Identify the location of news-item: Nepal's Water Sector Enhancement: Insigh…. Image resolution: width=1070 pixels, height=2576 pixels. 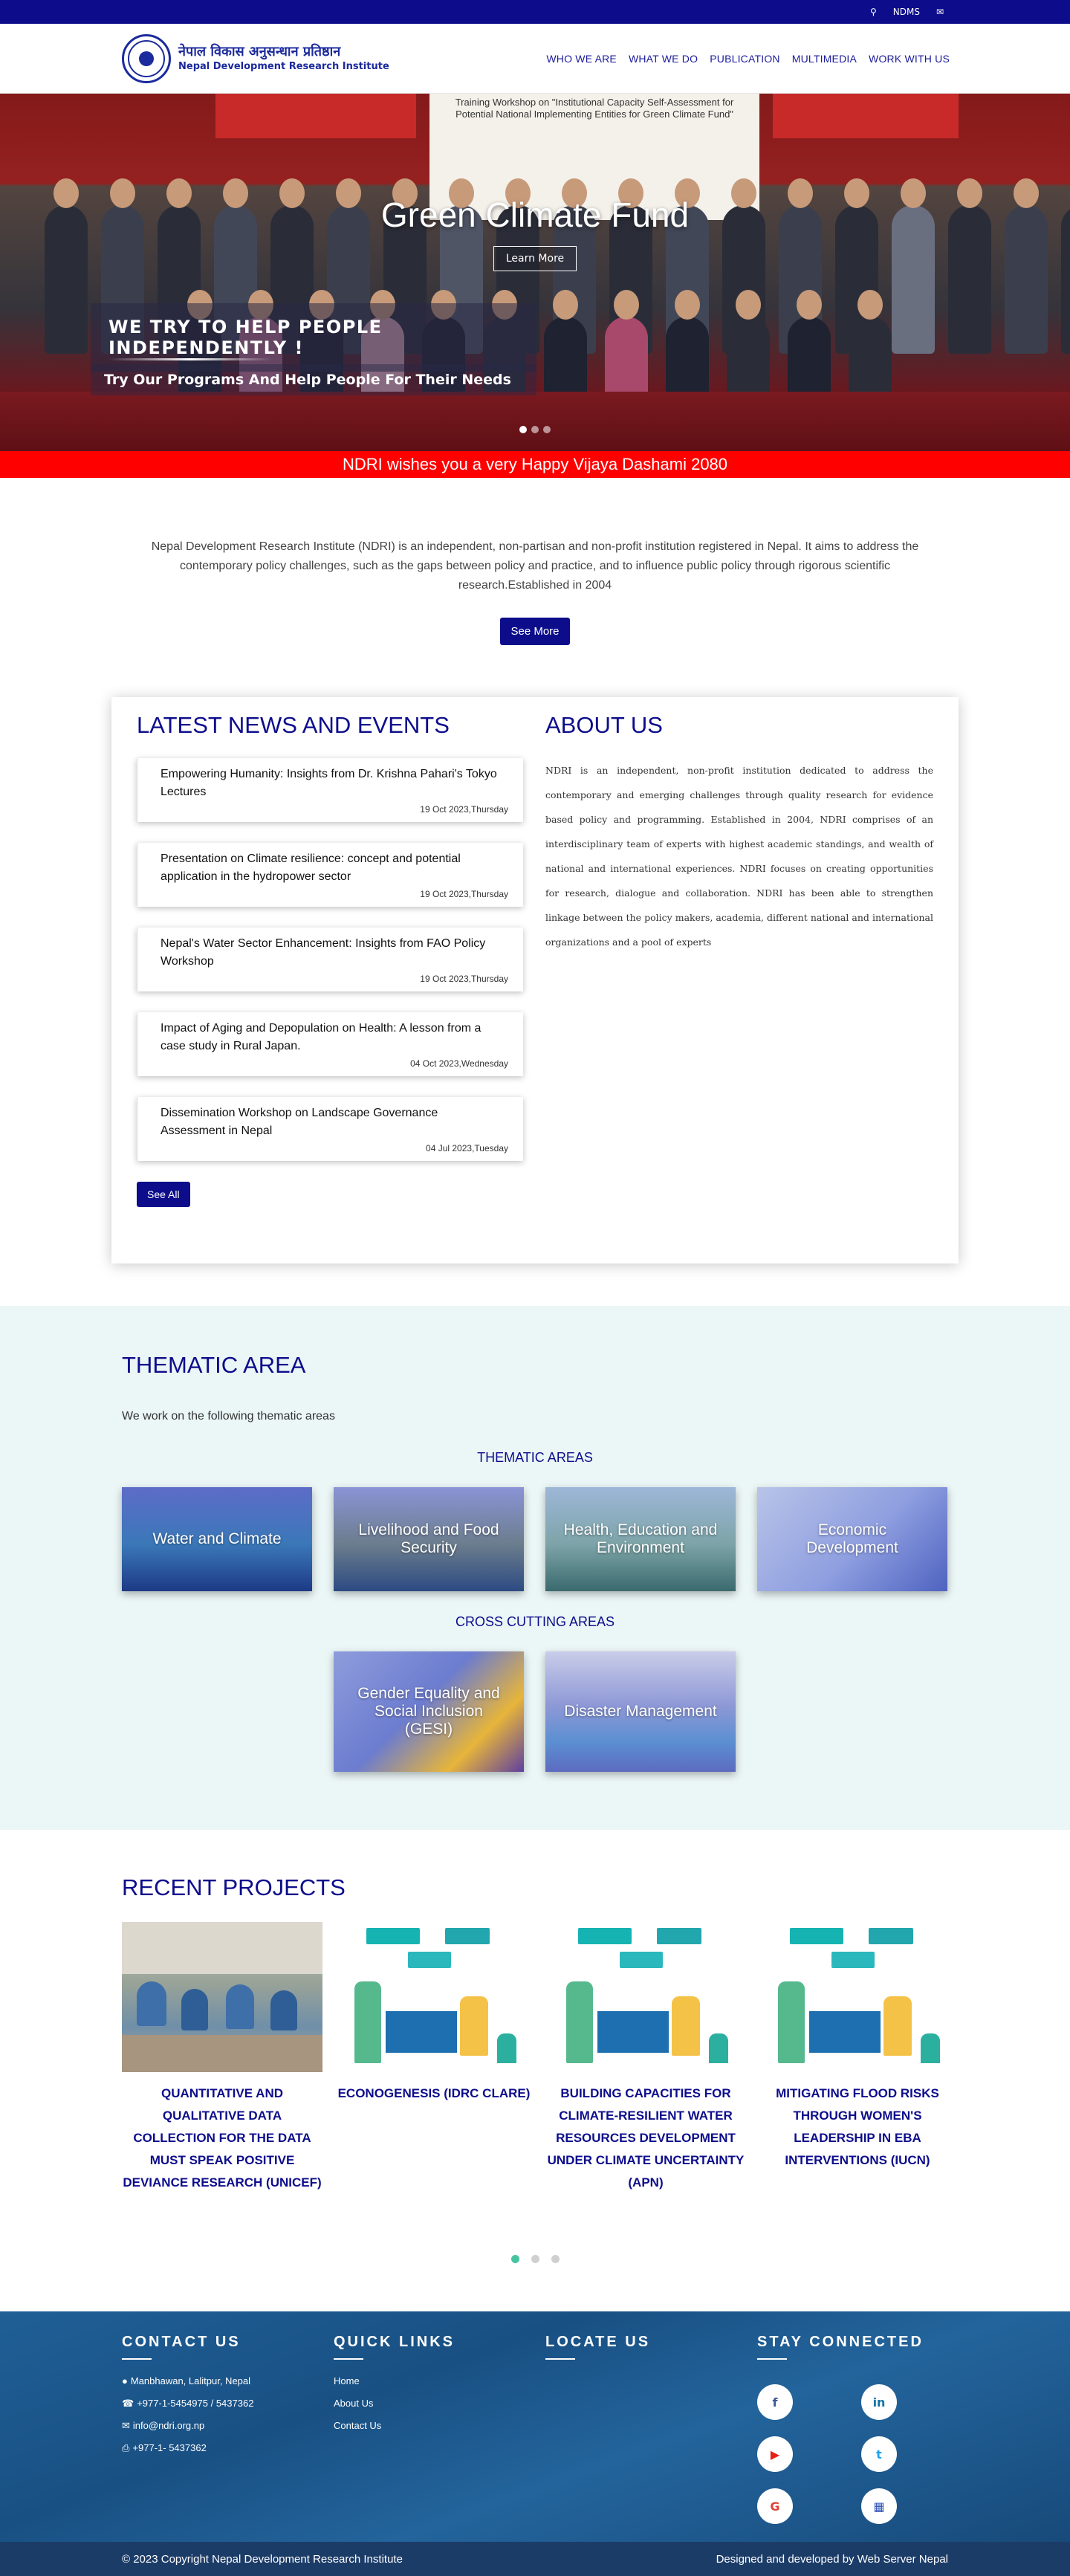
(330, 959).